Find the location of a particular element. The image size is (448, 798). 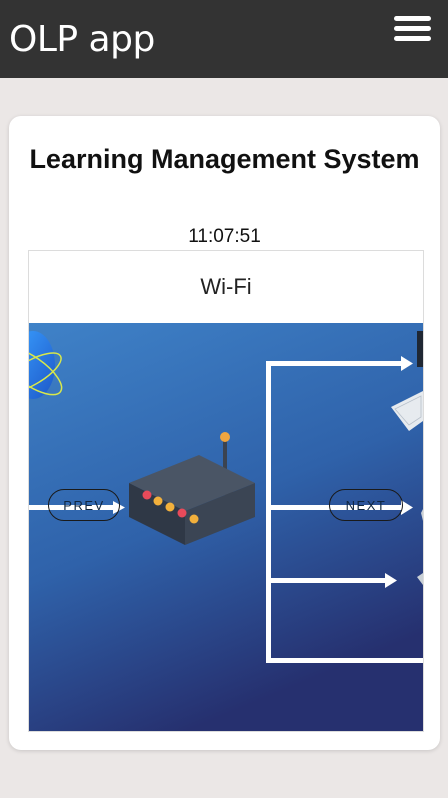

slide-caption: Wi-Fi is located at coordinates (226, 287).